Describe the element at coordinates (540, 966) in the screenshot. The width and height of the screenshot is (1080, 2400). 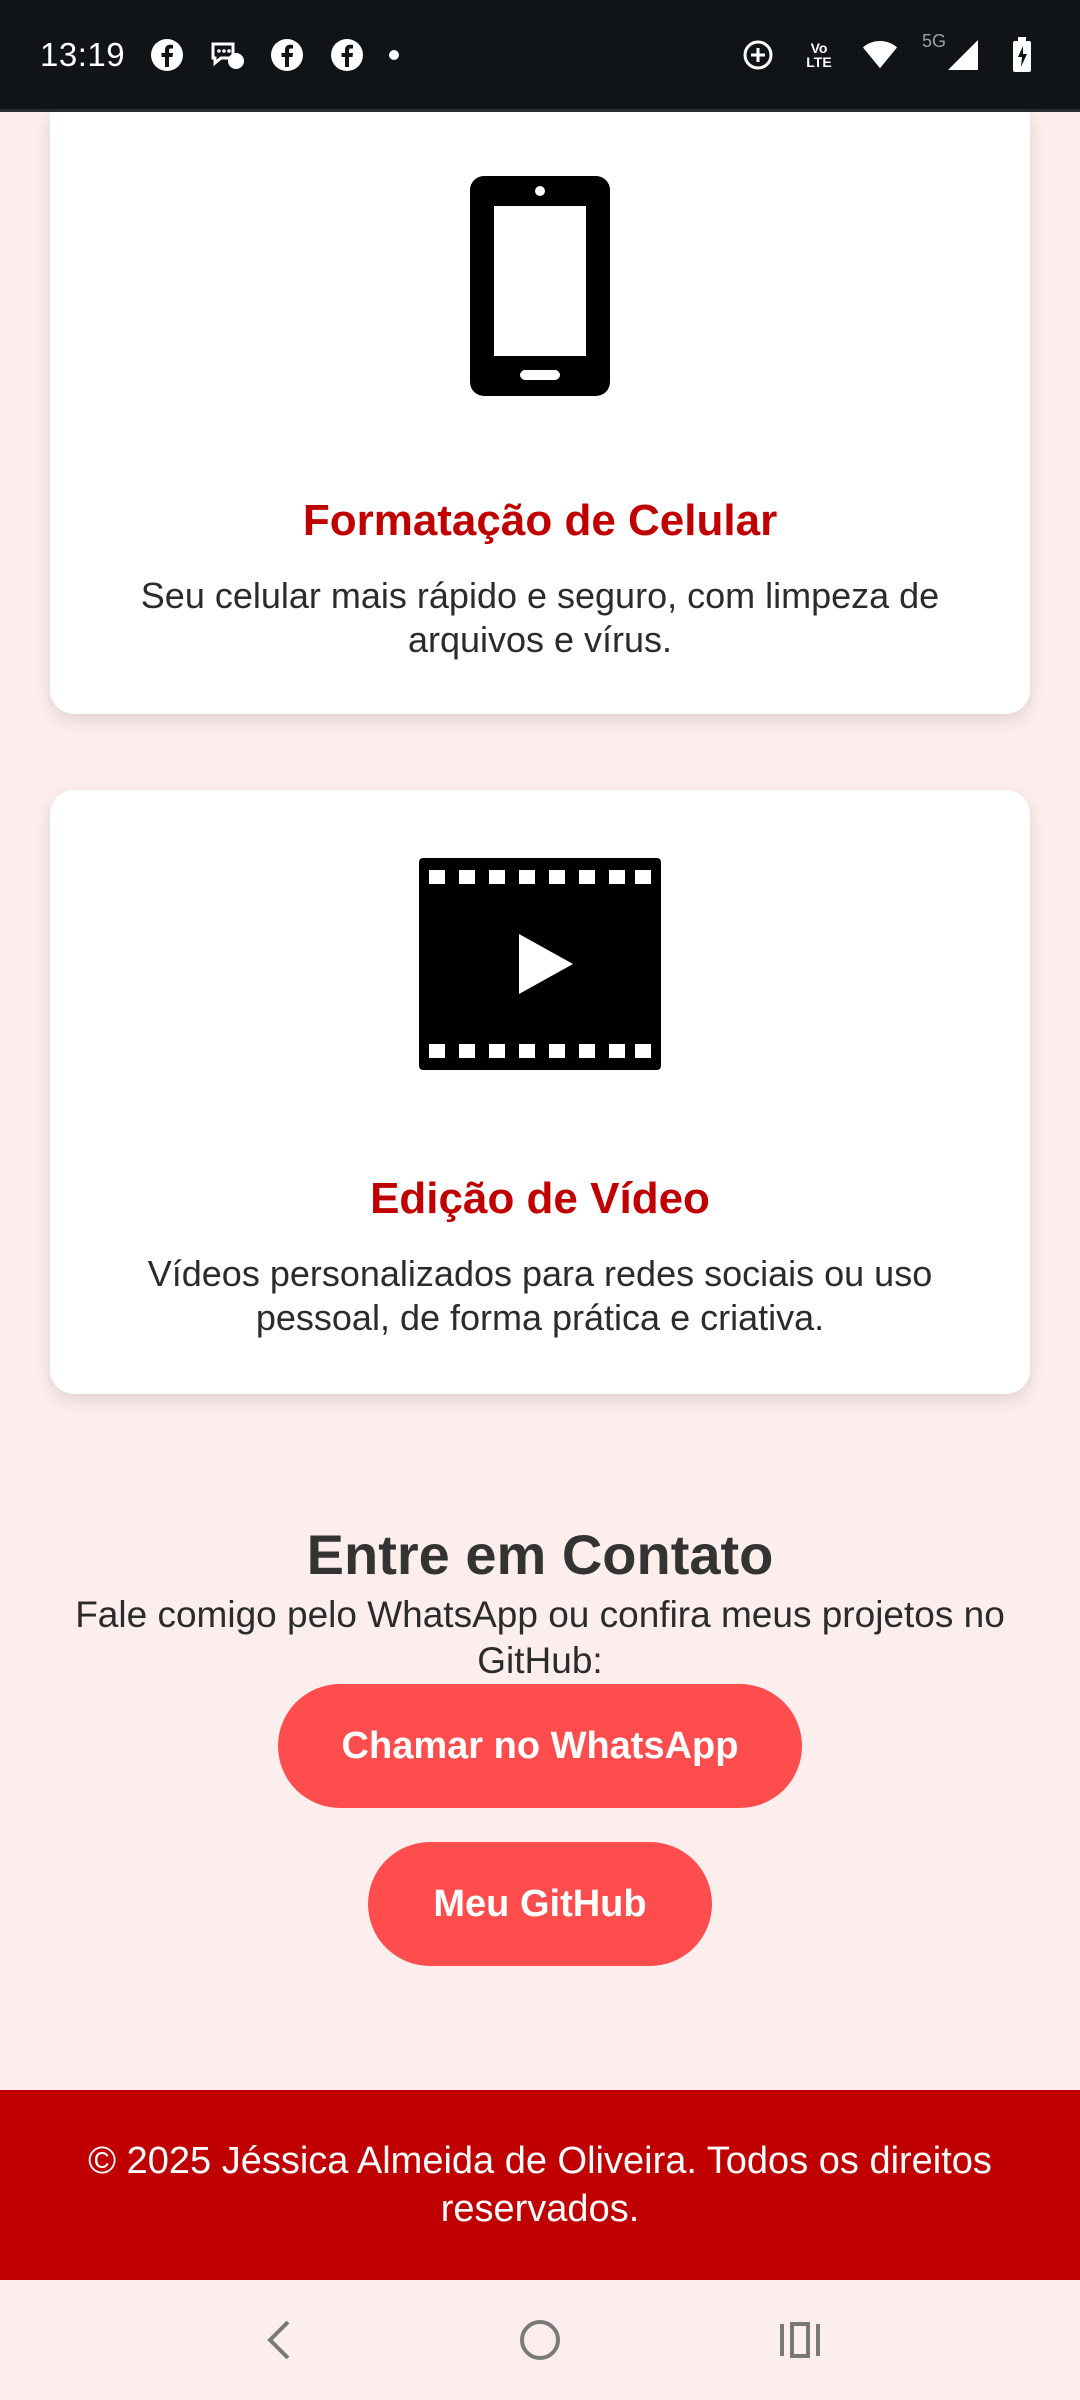
I see `video-film-icon` at that location.